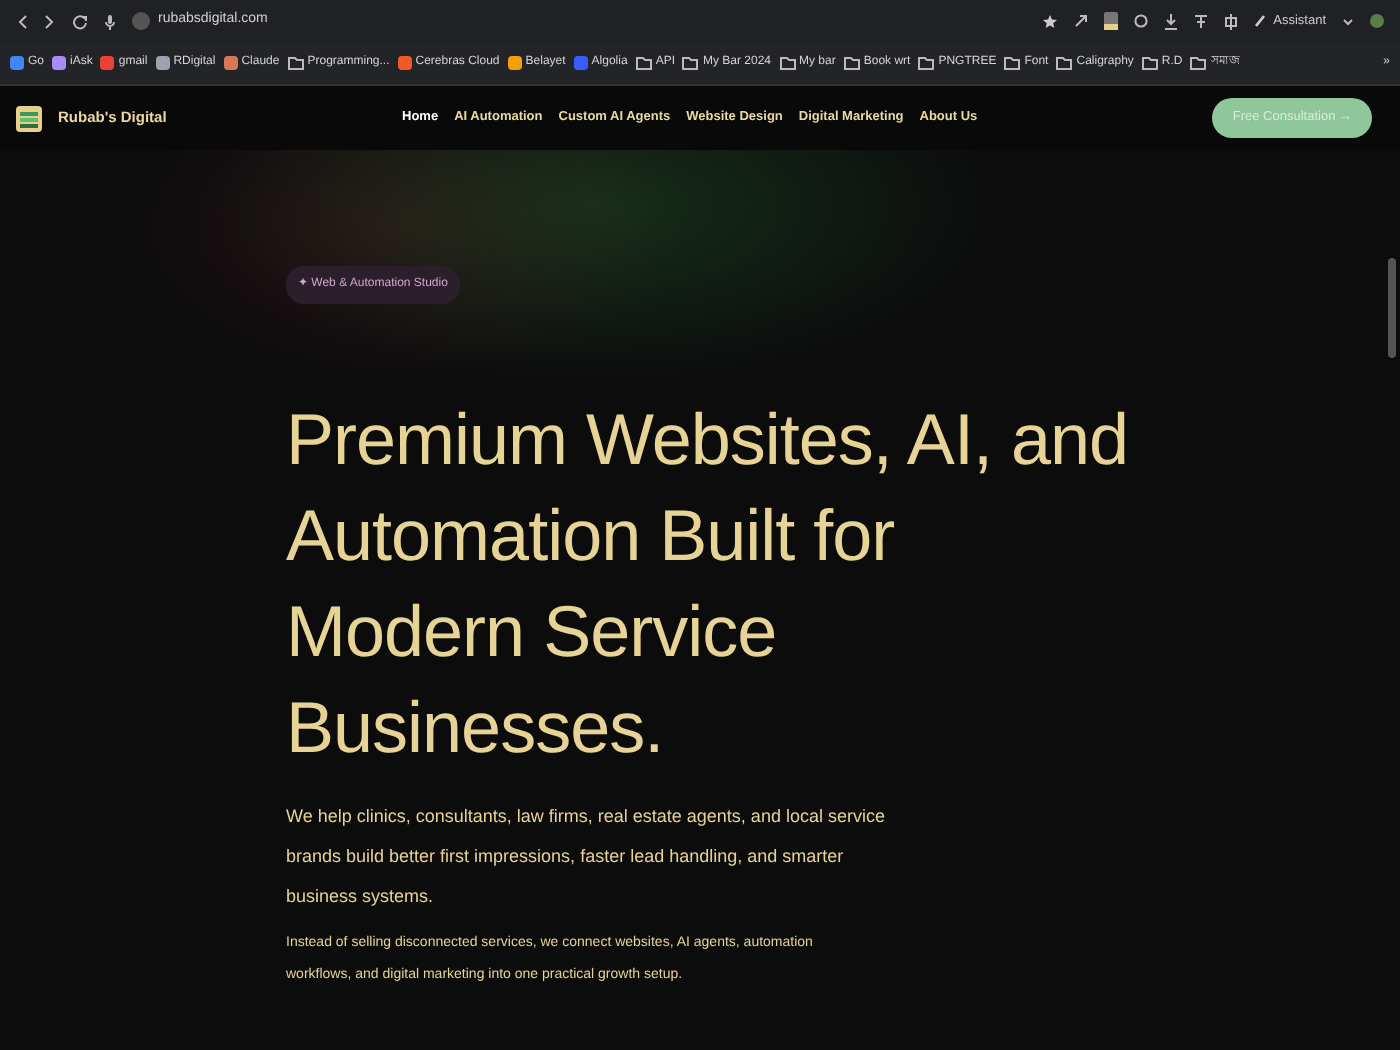 The image size is (1400, 1050). I want to click on download-icon, so click(1170, 21).